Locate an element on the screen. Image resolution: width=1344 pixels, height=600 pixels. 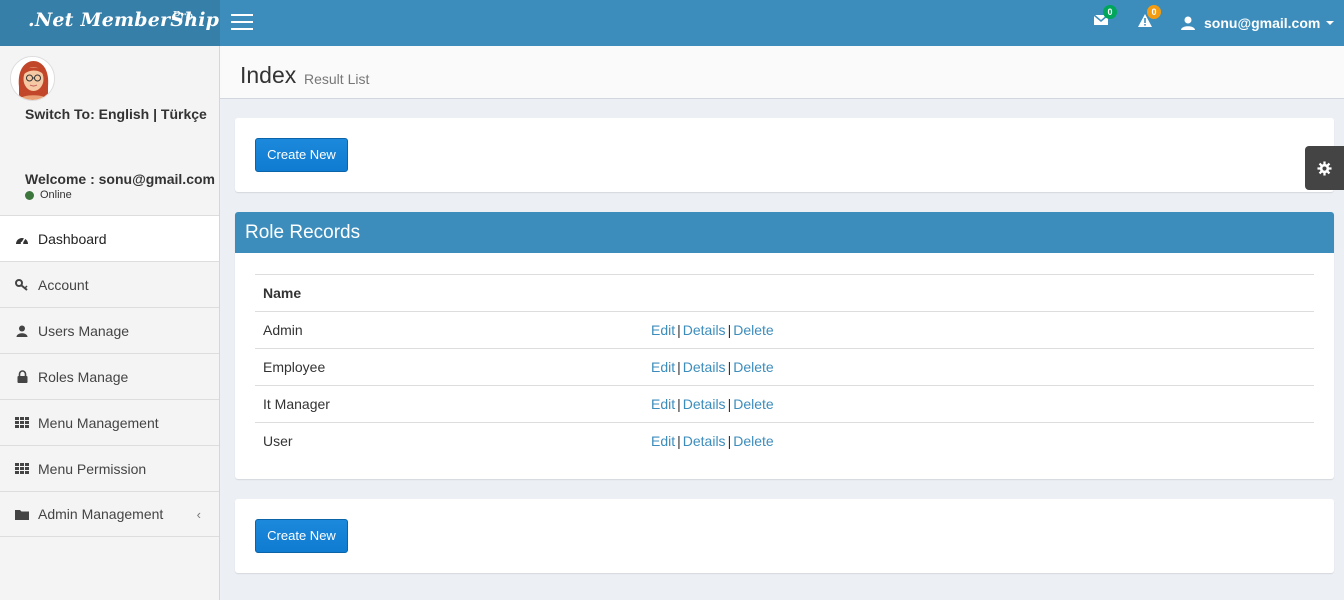
content-header: Index Result List is located at coordinates (782, 72).